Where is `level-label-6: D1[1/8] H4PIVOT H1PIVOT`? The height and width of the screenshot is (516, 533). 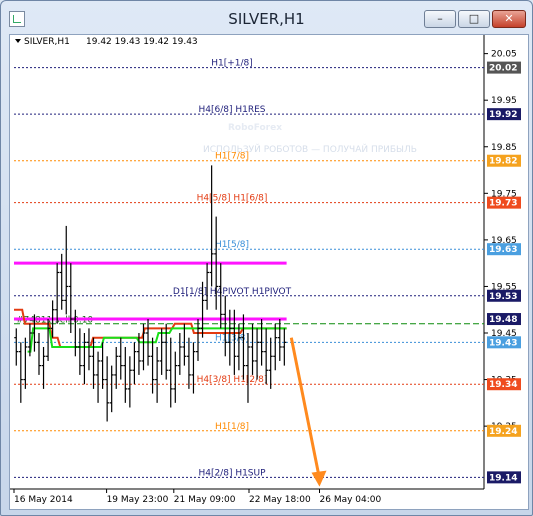 level-label-6: D1[1/8] H4PIVOT H1PIVOT is located at coordinates (232, 292).